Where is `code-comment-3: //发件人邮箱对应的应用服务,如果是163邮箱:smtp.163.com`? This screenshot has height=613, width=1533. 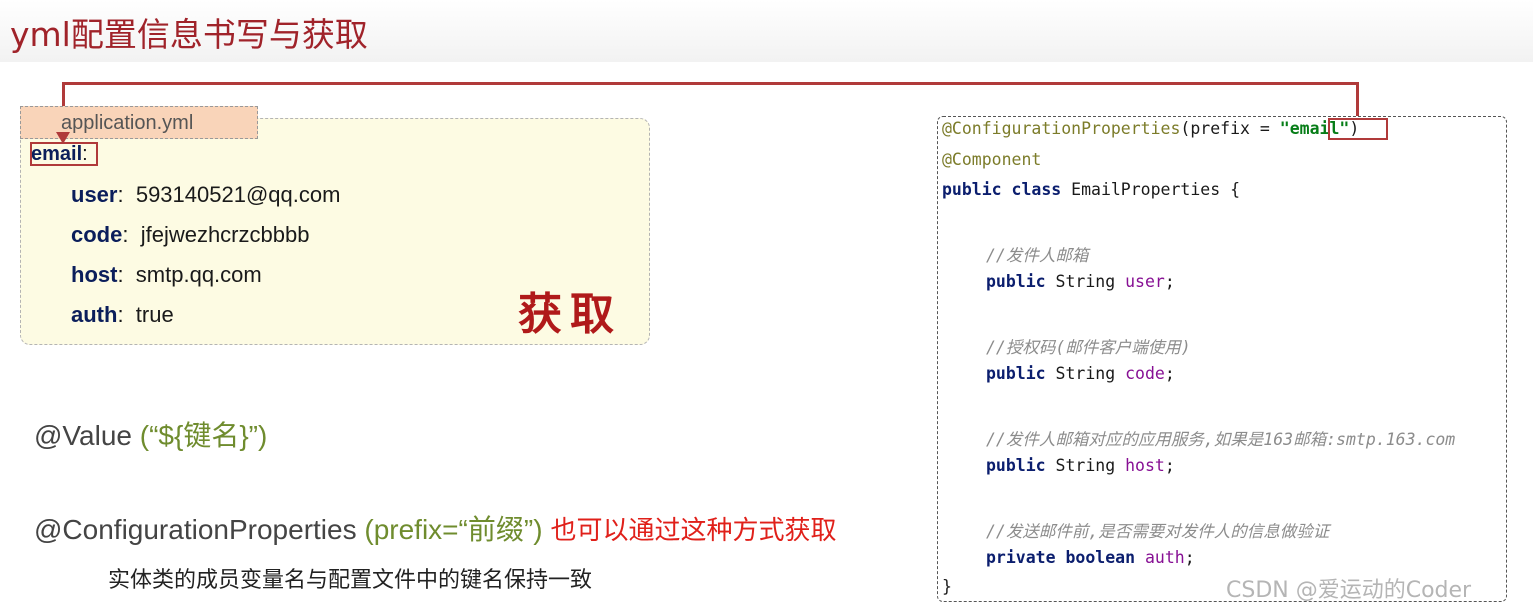
code-comment-3: //发件人邮箱对应的应用服务,如果是163邮箱:smtp.163.com is located at coordinates (1220, 438).